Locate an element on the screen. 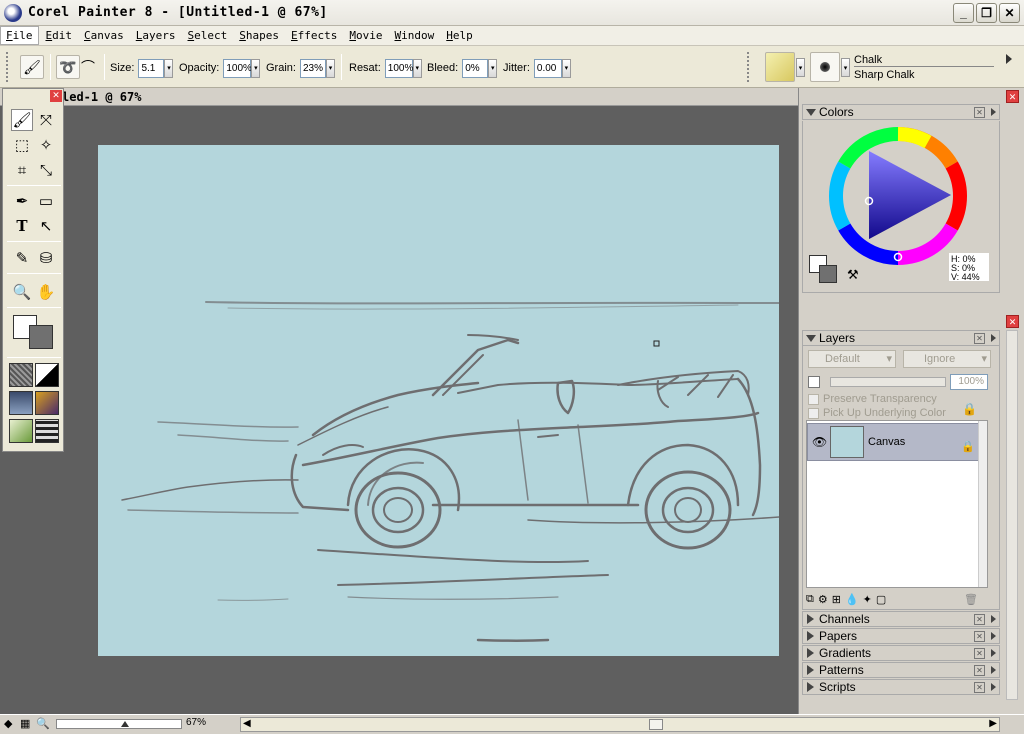 The height and width of the screenshot is (734, 1024). rectangle-shape-icon: ▭ is located at coordinates (46, 201).